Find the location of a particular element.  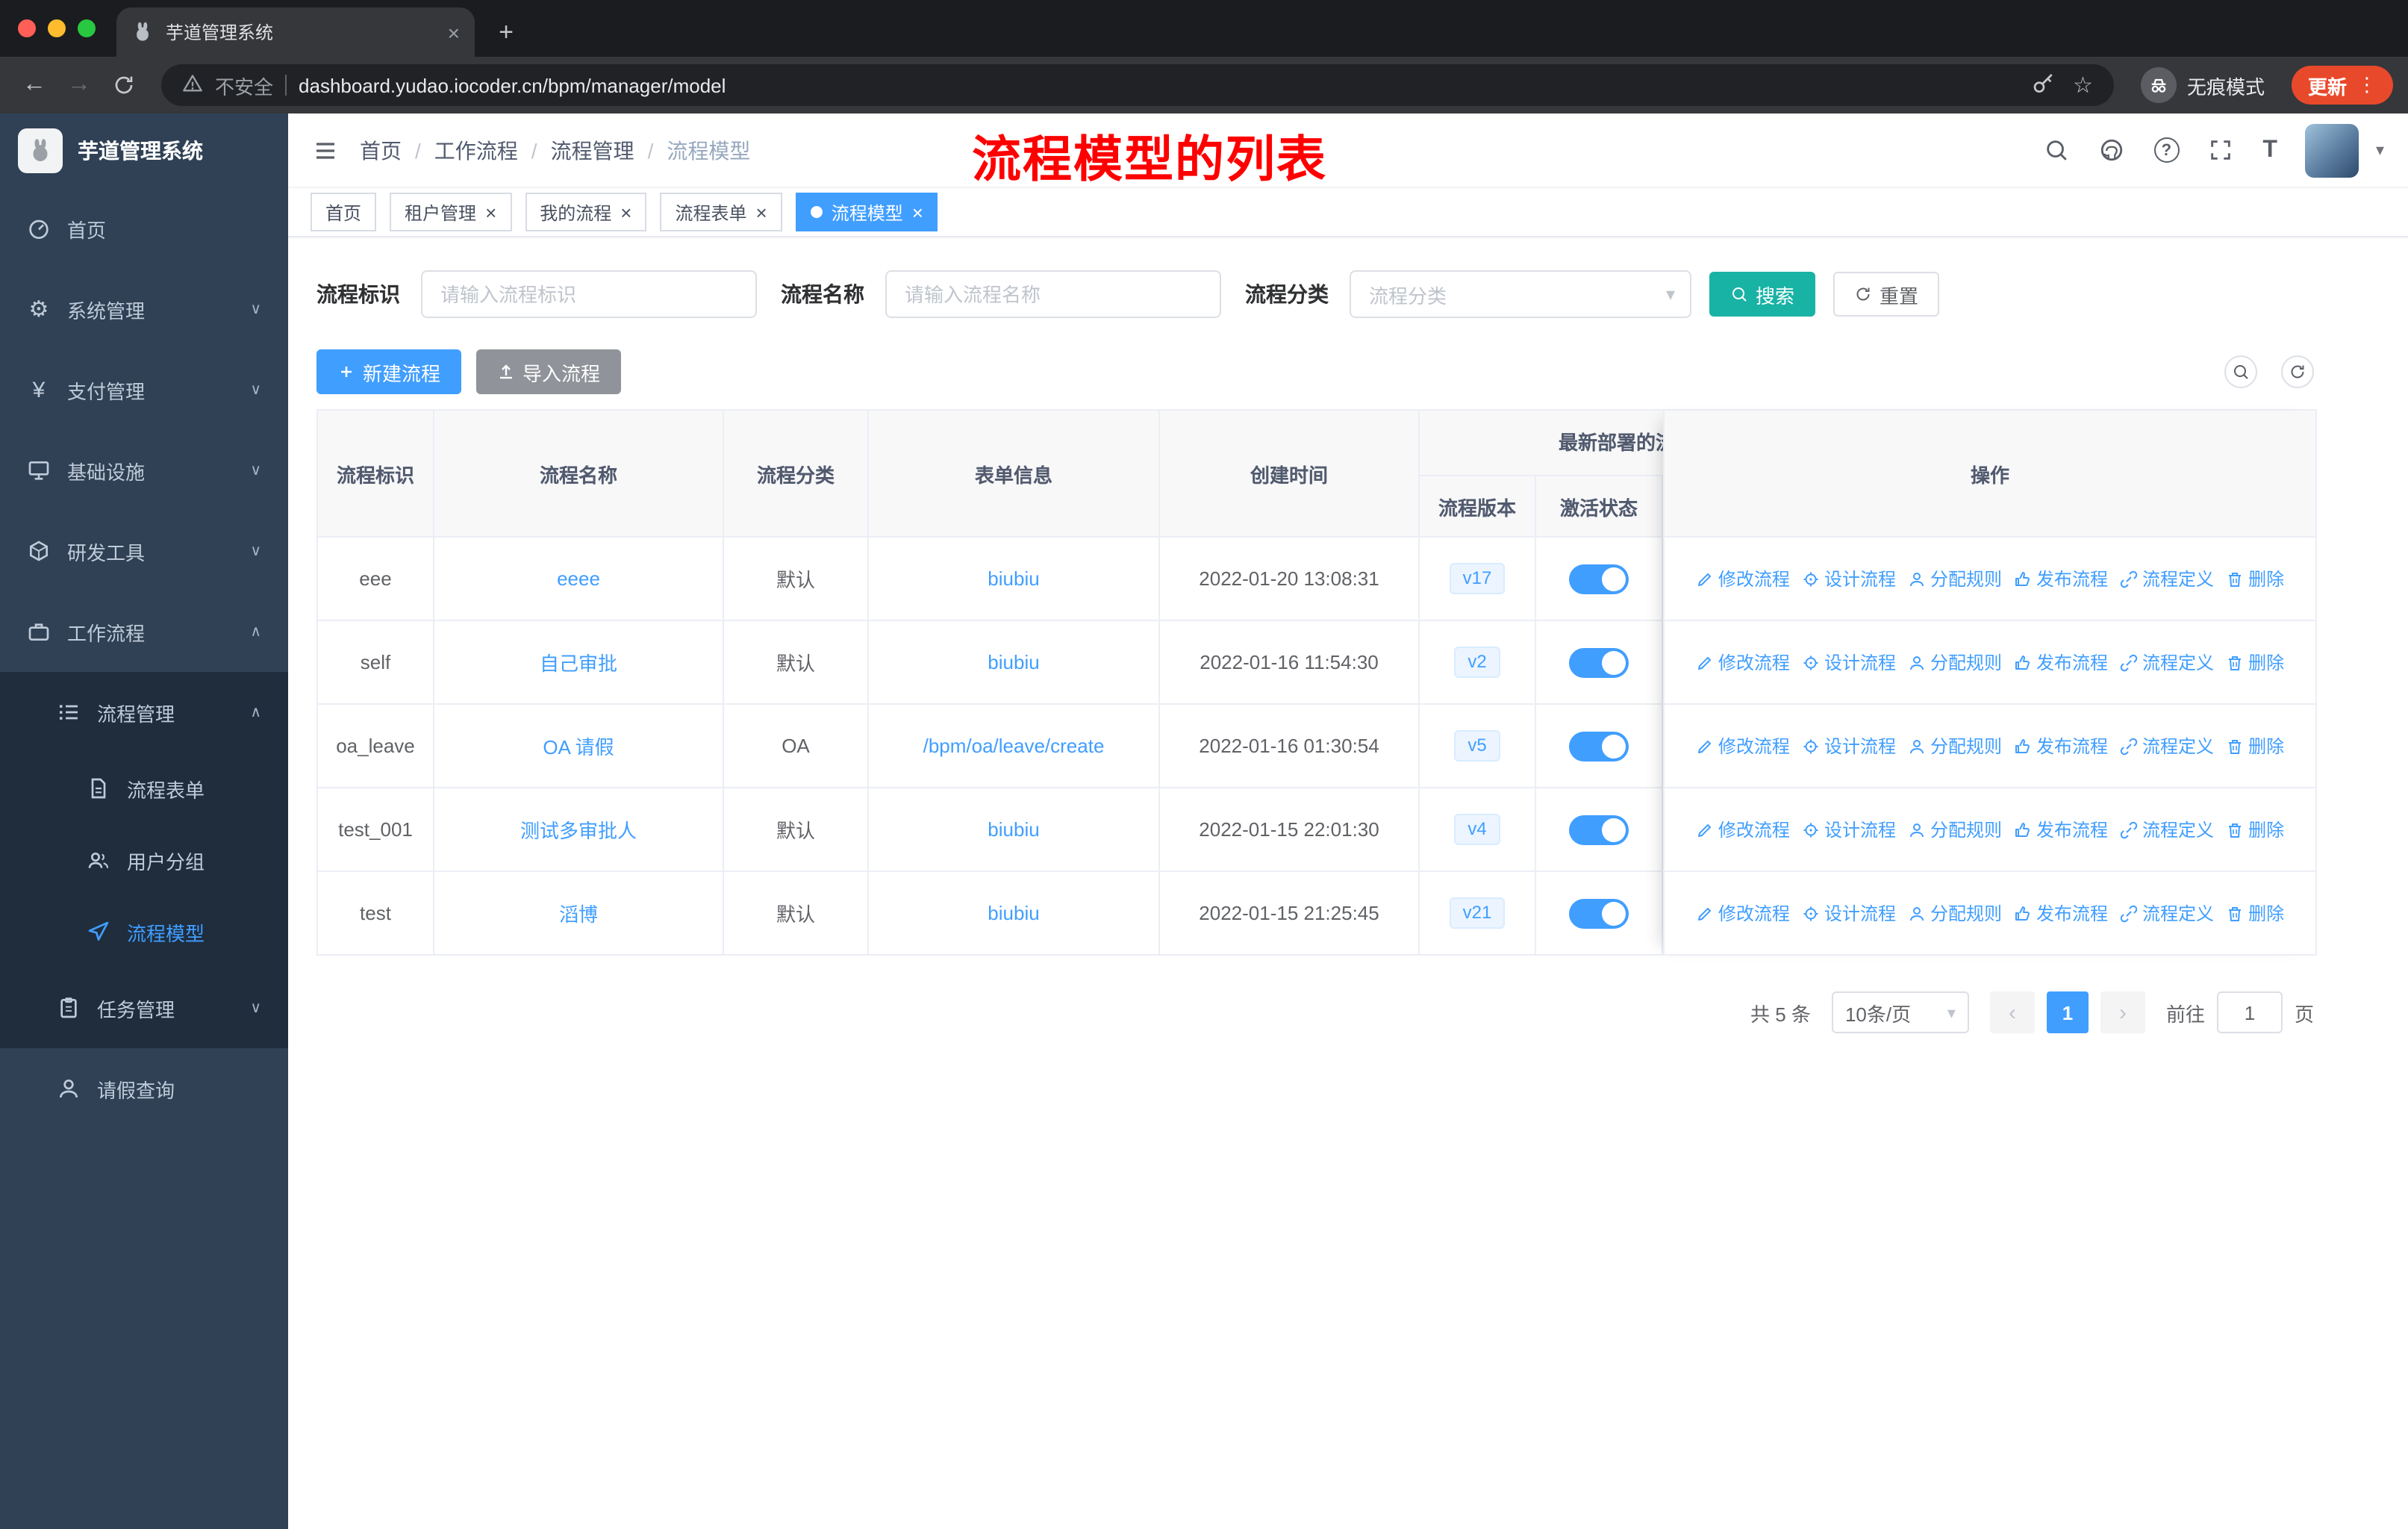

tag-tenant: 租户管理 × is located at coordinates (451, 212).